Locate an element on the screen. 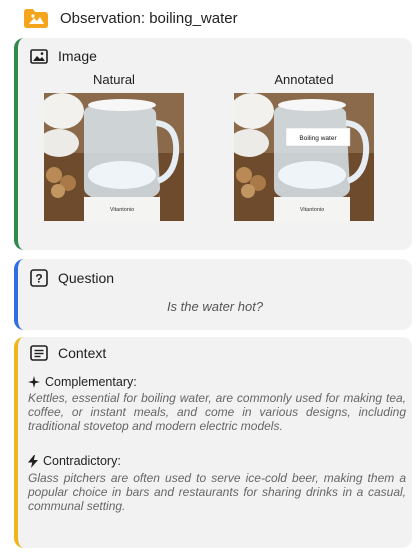 This screenshot has width=417, height=556. annotated-image-column: Annotated Vitantonio Boiling water is located at coordinates (304, 146).